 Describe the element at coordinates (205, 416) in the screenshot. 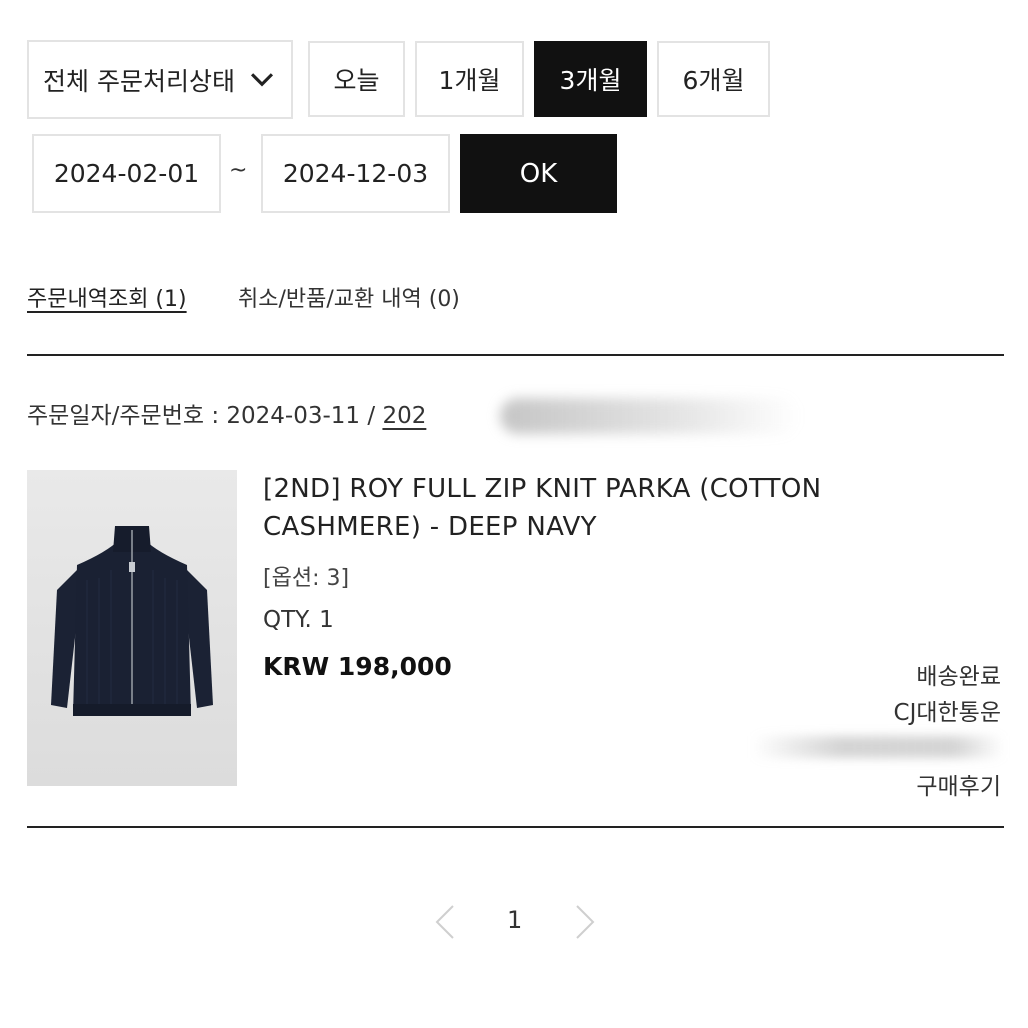

I see `order-date-label: 주문일자/주문번호 : 2024-03-11 /` at that location.